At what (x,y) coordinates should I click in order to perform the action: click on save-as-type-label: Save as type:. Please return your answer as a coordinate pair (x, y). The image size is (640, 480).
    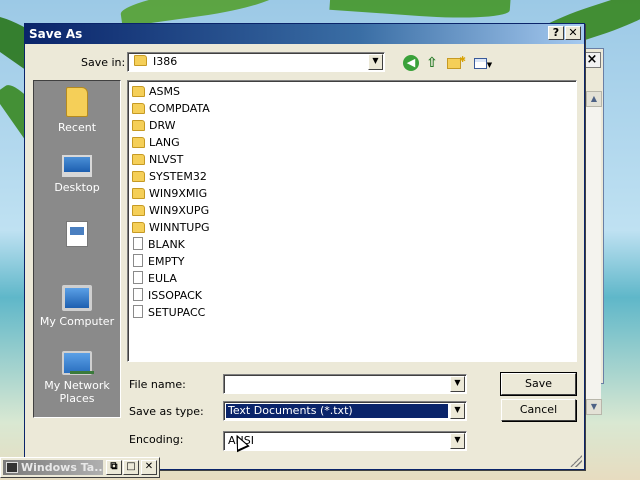
    Looking at the image, I should click on (166, 411).